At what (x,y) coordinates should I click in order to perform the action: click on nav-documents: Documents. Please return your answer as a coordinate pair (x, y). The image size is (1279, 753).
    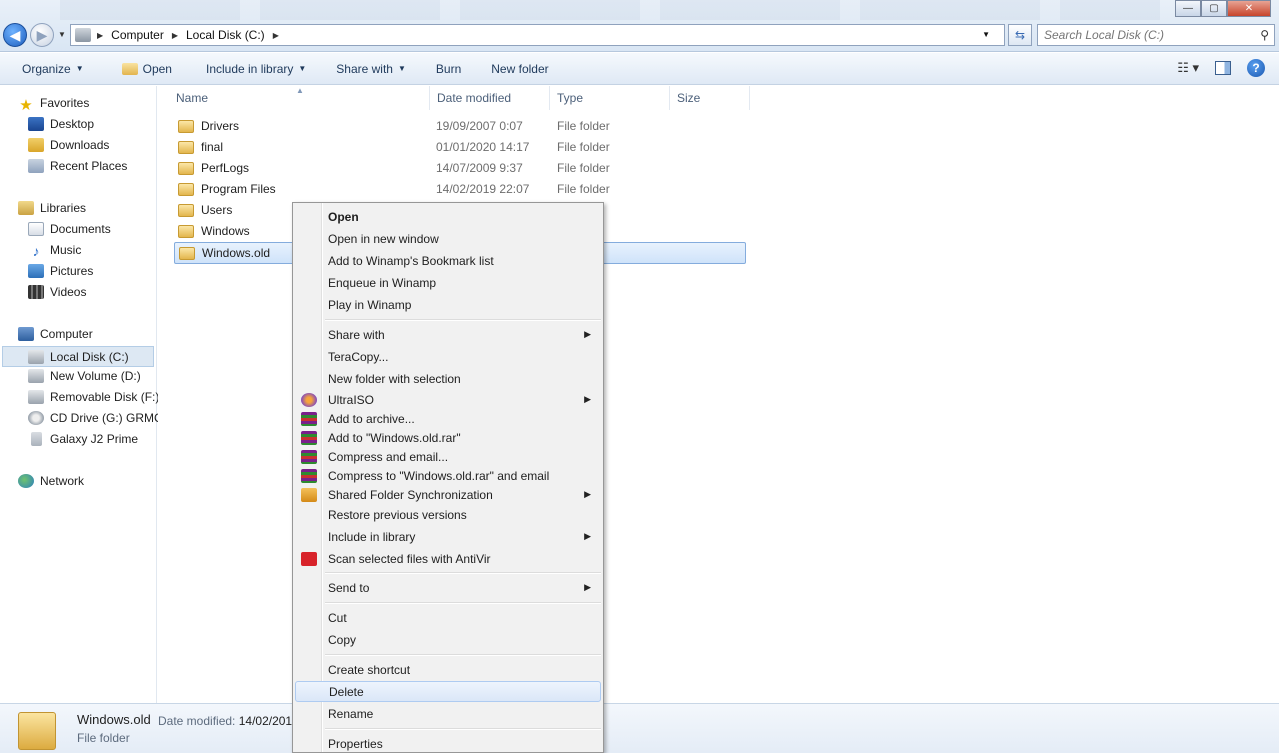
    Looking at the image, I should click on (69, 229).